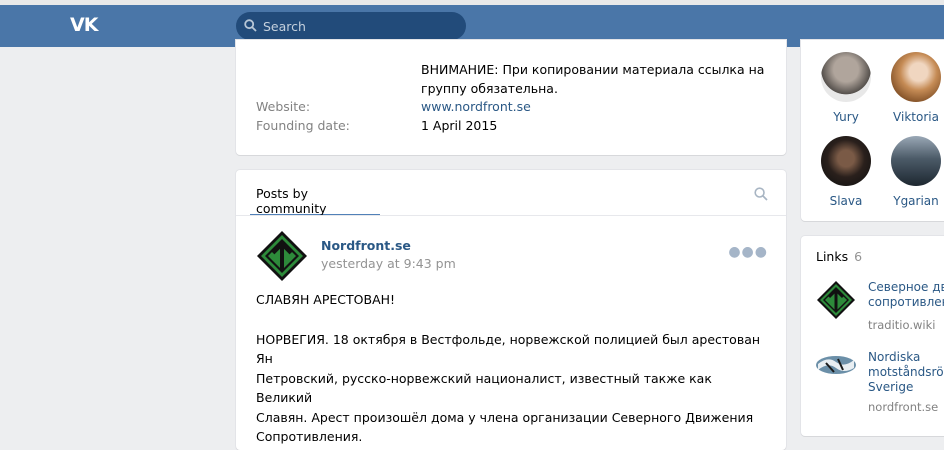 The height and width of the screenshot is (450, 944). Describe the element at coordinates (326, 299) in the screenshot. I see `post-paragraph-1: СЛАВЯН АРЕСТОВАН!` at that location.